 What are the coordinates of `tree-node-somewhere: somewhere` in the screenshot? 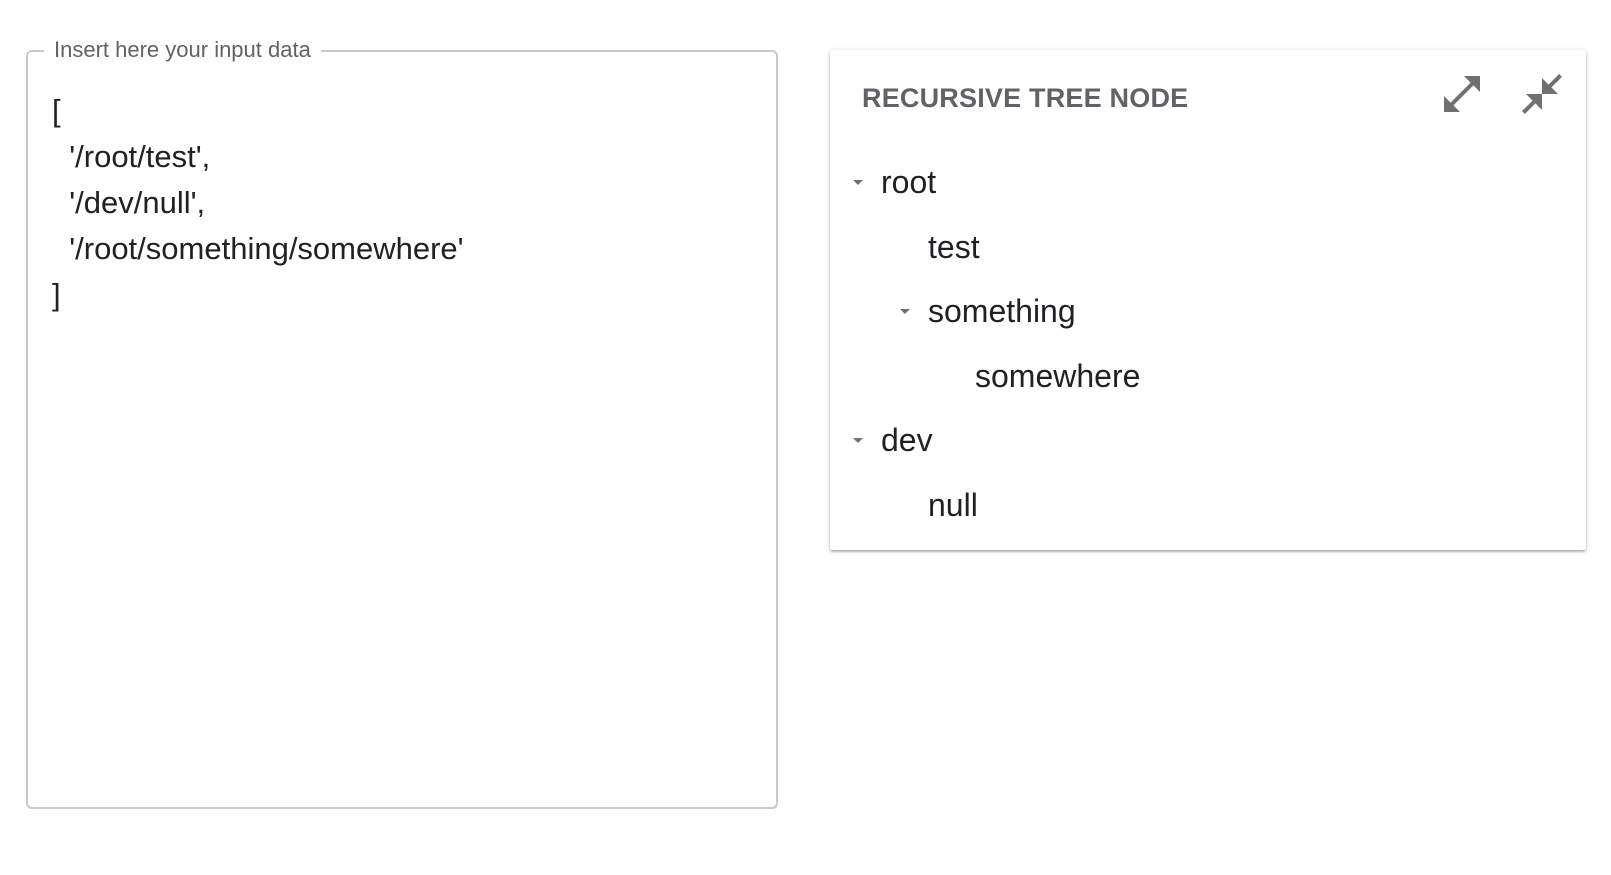 It's located at (1208, 376).